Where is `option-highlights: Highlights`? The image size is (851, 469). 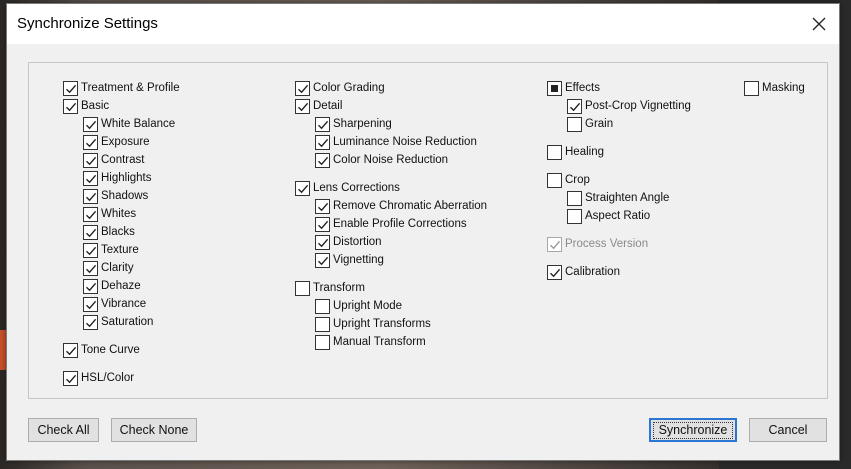 option-highlights: Highlights is located at coordinates (117, 178).